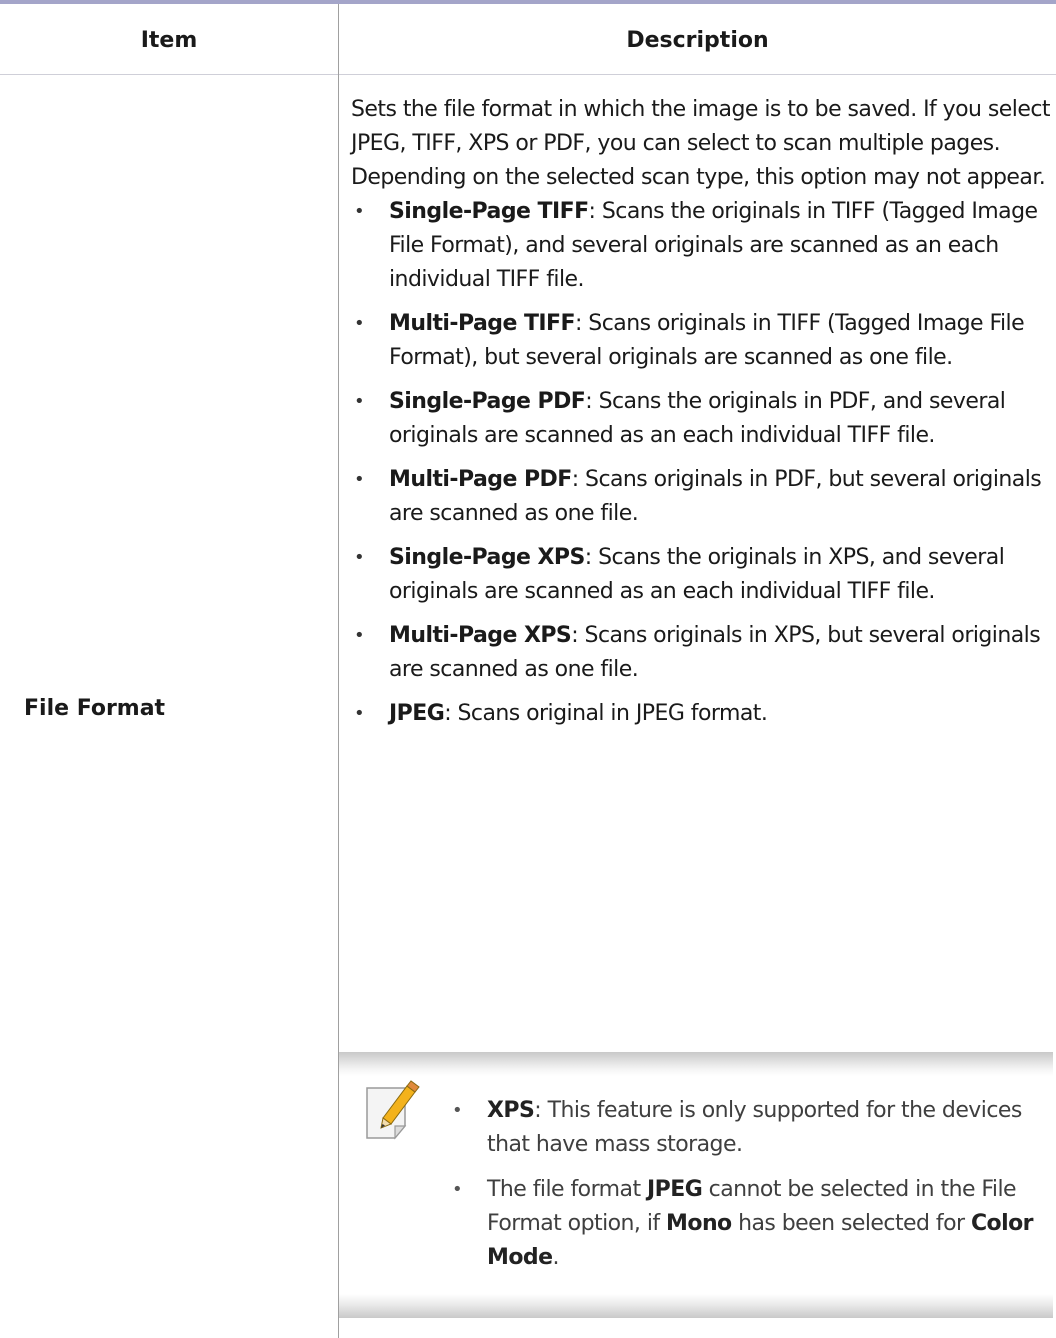 The width and height of the screenshot is (1056, 1338). I want to click on header-item: Item, so click(169, 40).